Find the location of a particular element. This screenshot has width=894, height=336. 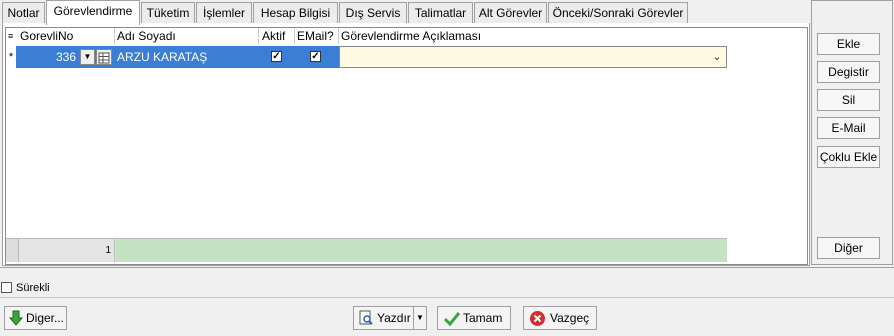

cancel-icon is located at coordinates (537, 318).